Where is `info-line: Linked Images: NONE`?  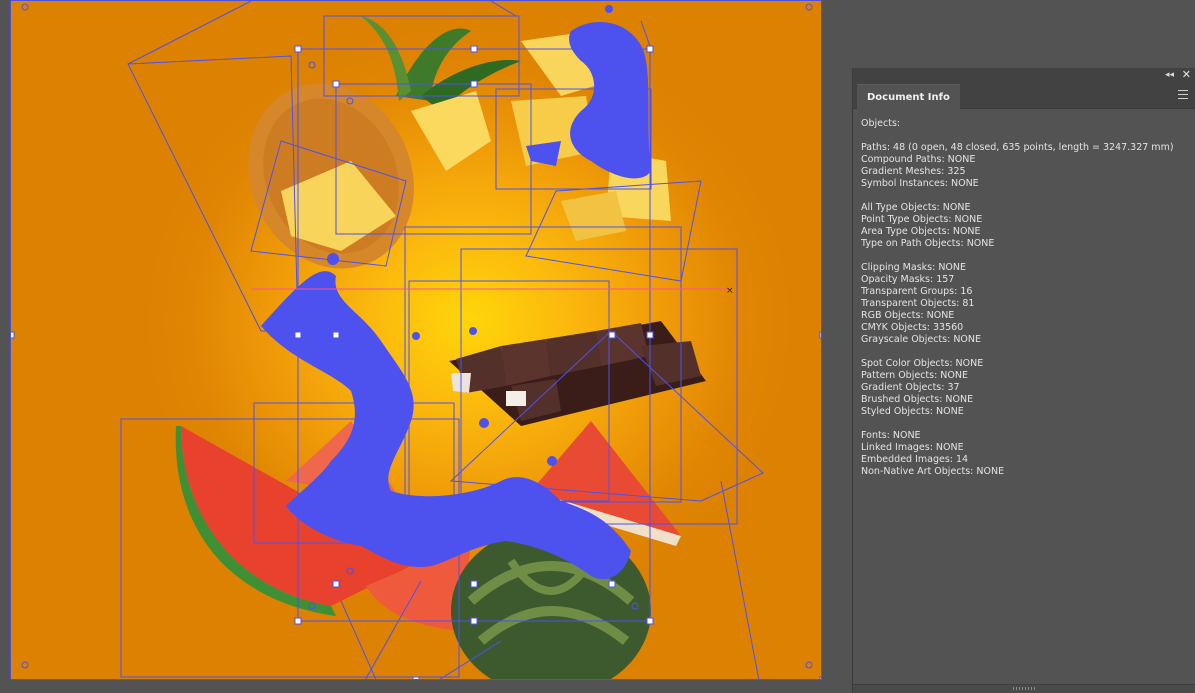
info-line: Linked Images: NONE is located at coordinates (912, 447).